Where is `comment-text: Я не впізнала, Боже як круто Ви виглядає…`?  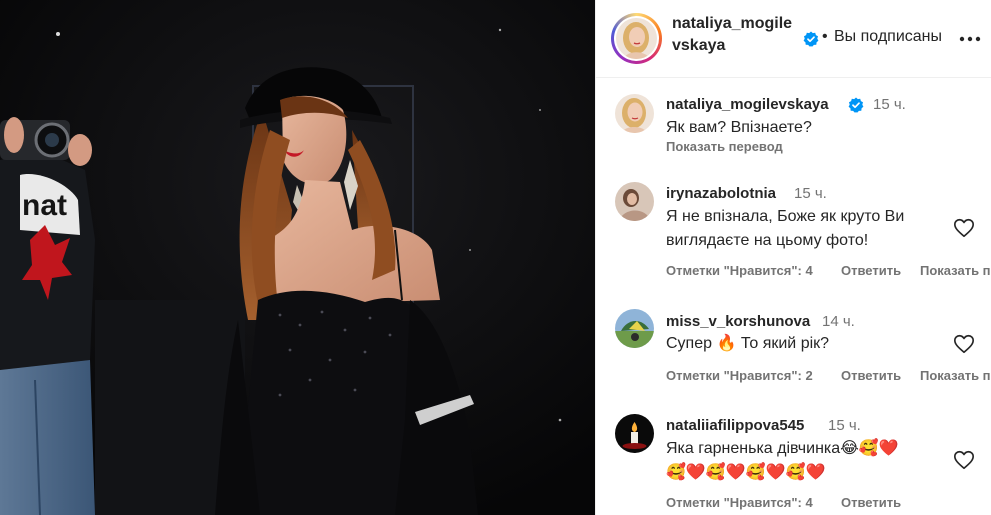 comment-text: Я не впізнала, Боже як круто Ви виглядає… is located at coordinates (785, 228).